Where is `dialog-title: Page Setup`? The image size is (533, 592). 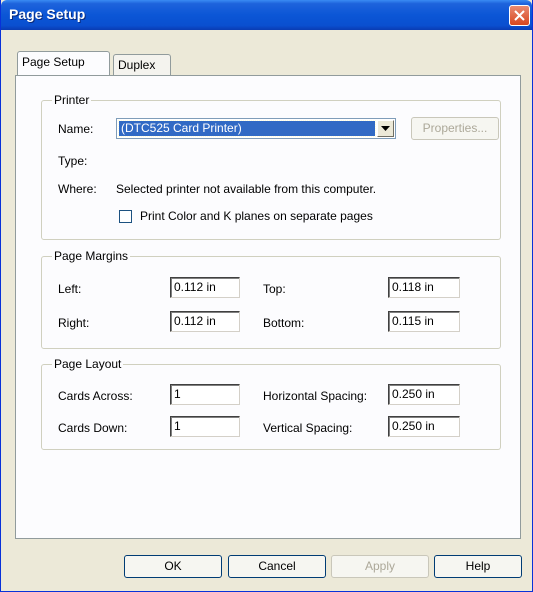
dialog-title: Page Setup is located at coordinates (47, 14).